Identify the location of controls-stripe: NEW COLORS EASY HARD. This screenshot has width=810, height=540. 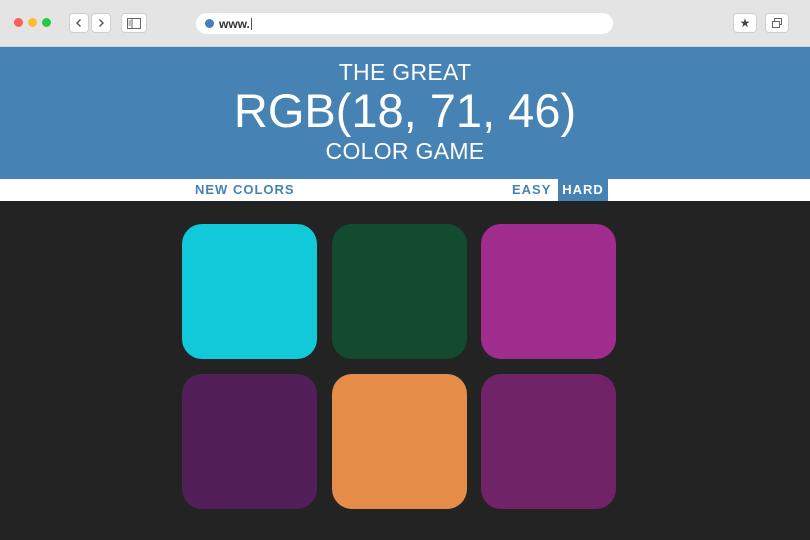
(405, 190).